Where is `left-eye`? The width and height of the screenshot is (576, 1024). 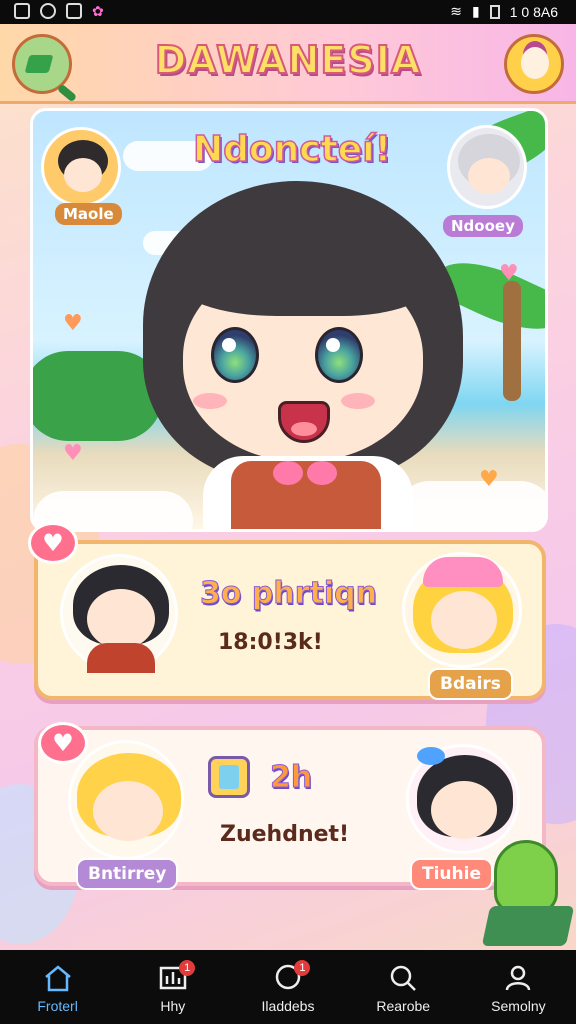
left-eye is located at coordinates (235, 355).